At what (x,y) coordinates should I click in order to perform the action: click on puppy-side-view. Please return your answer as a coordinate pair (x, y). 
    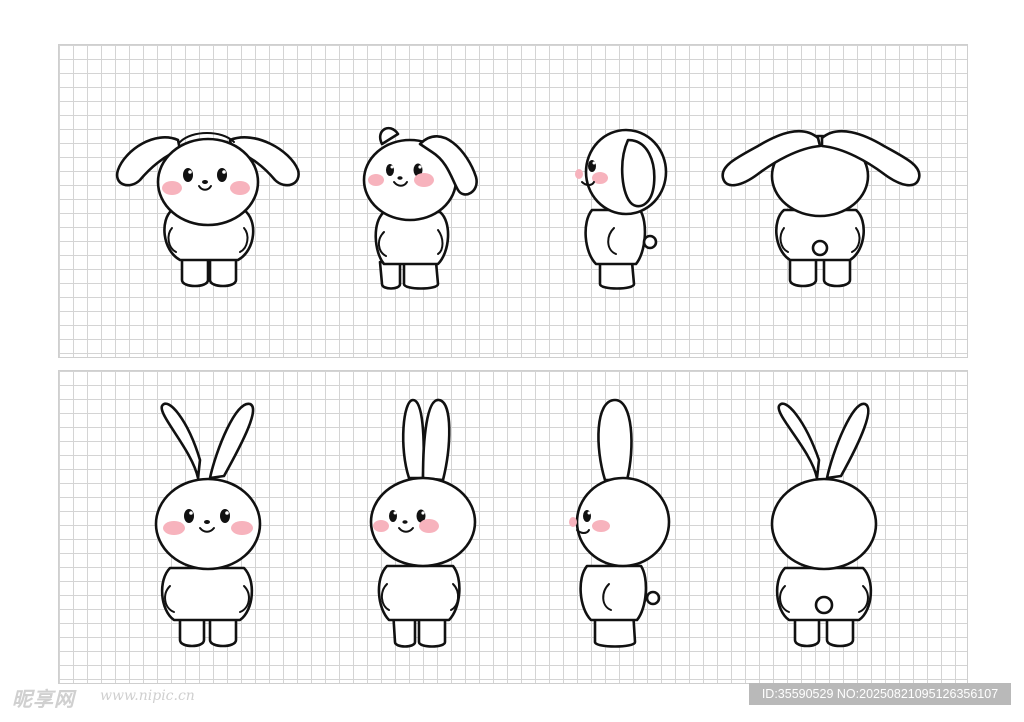
    Looking at the image, I should click on (621, 209).